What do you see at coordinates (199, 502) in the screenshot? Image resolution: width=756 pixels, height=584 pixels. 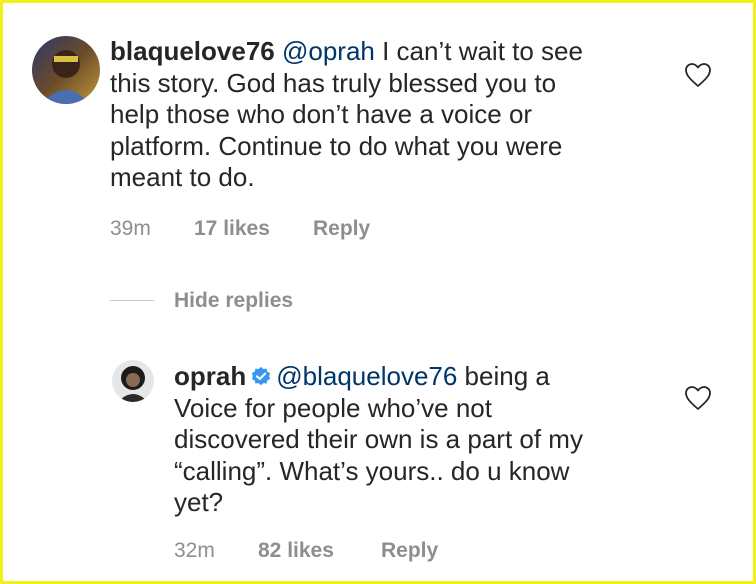 I see `reply-text-line5: yet?` at bounding box center [199, 502].